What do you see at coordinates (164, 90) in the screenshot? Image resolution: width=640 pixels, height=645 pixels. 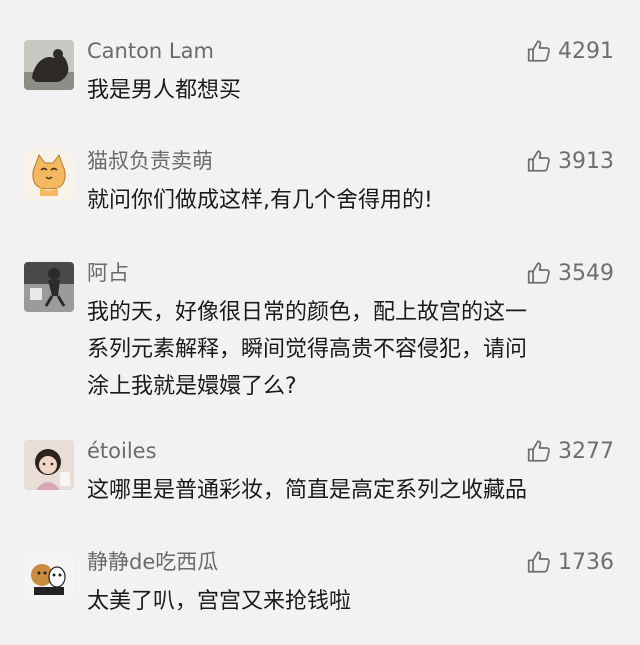 I see `comment-line: 我是男人都想买` at bounding box center [164, 90].